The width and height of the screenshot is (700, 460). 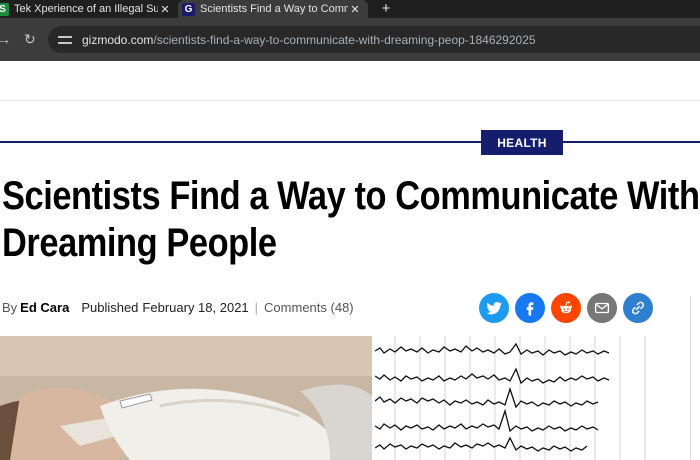 I want to click on twitter-icon, so click(x=494, y=308).